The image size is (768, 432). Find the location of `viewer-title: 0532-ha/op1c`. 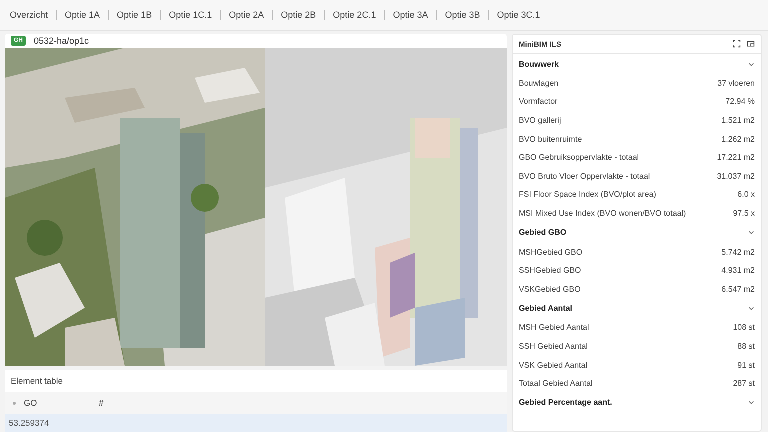

viewer-title: 0532-ha/op1c is located at coordinates (62, 41).